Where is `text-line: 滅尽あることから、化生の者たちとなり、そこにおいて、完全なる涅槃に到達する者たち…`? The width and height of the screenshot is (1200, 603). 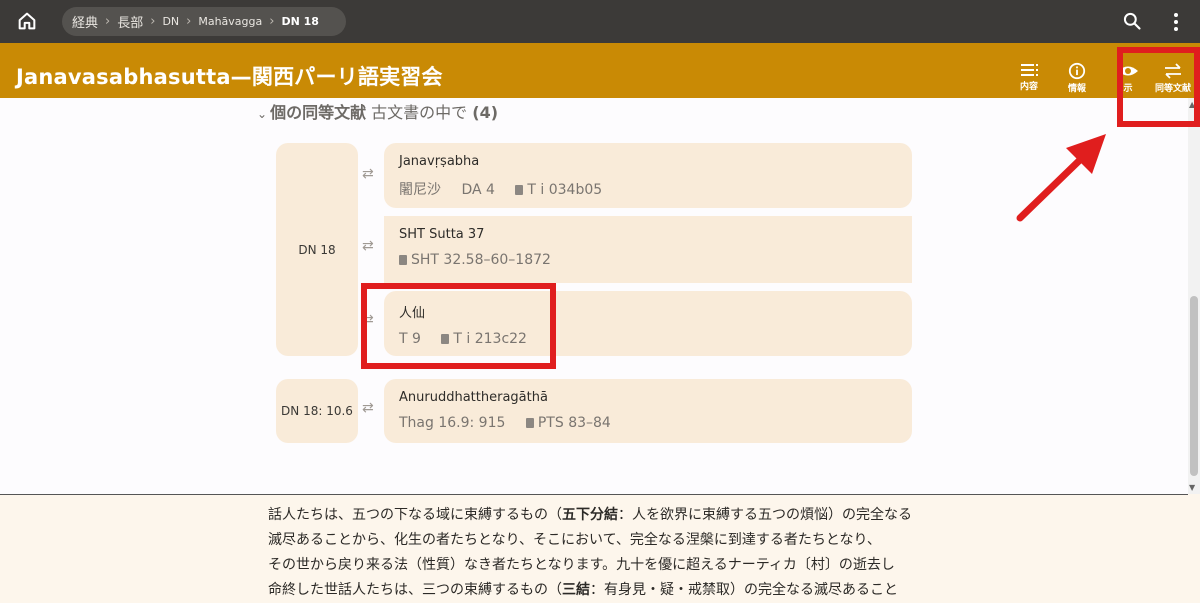
text-line: 滅尽あることから、化生の者たちとなり、そこにおいて、完全なる涅槃に到達する者たち… is located at coordinates (574, 540).